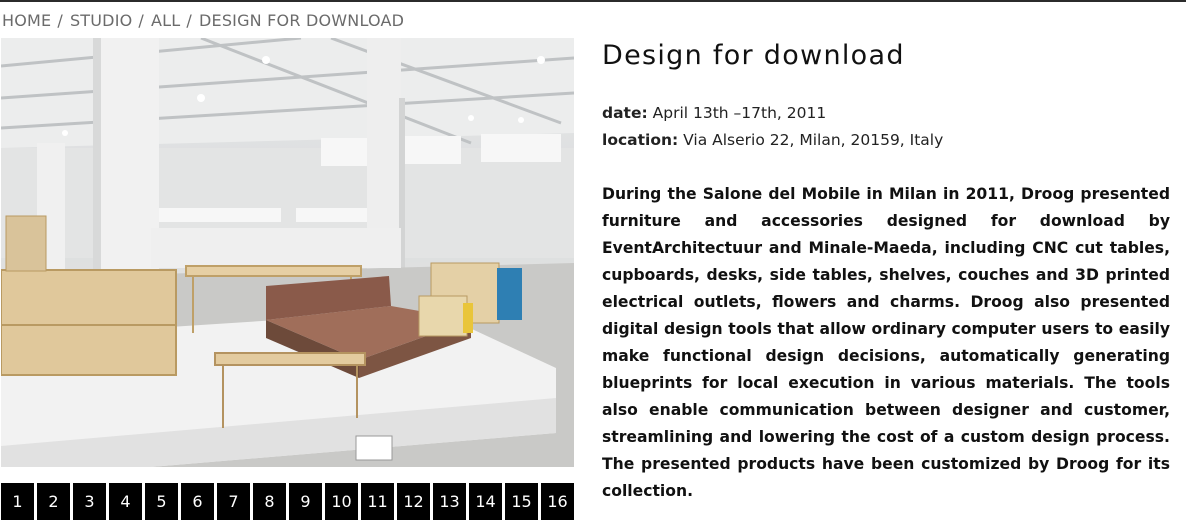  I want to click on page-button-15: 15, so click(521, 501).